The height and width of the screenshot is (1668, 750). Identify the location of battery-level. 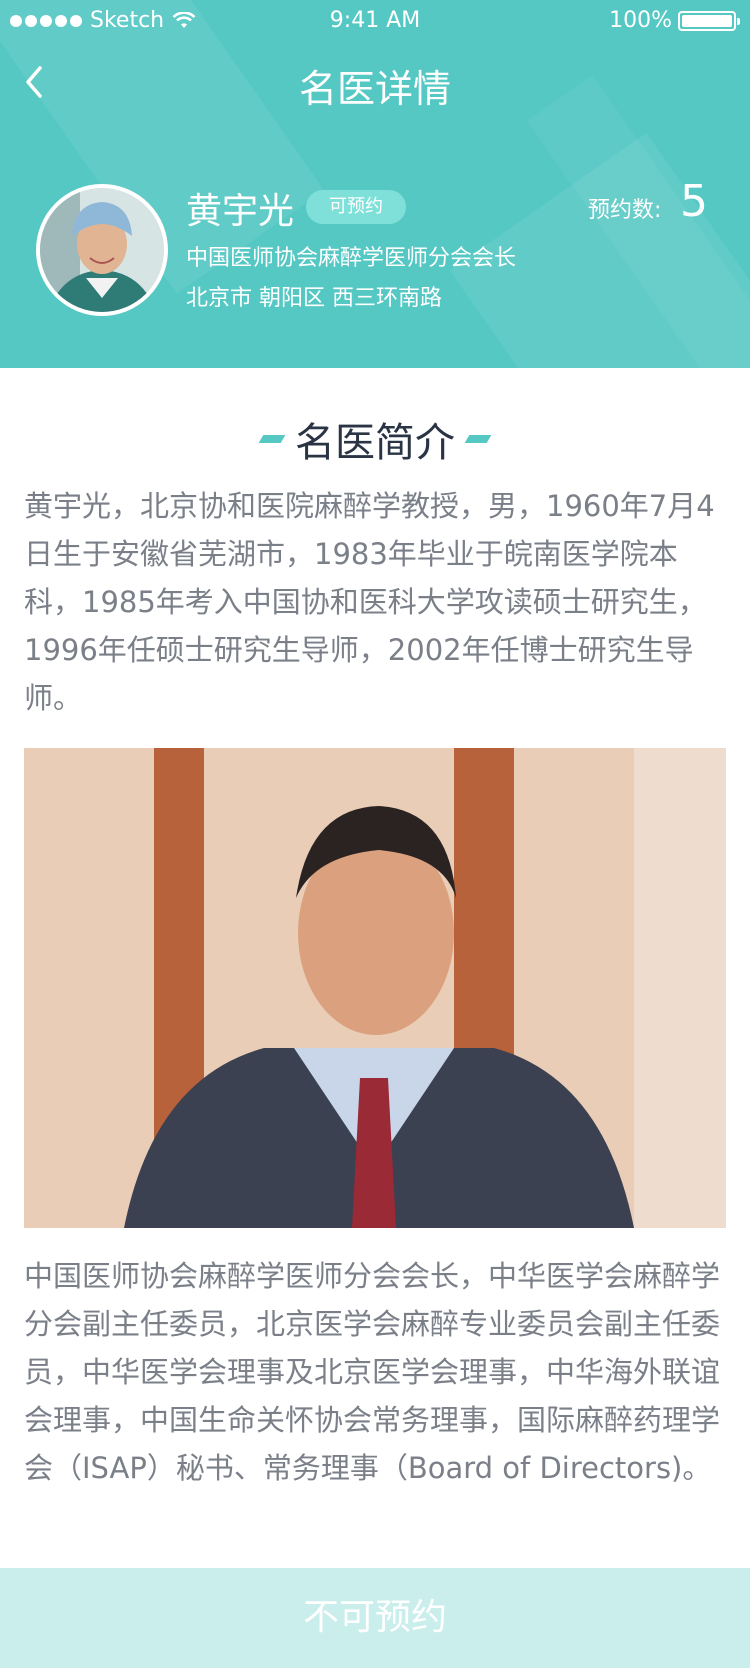
(707, 20).